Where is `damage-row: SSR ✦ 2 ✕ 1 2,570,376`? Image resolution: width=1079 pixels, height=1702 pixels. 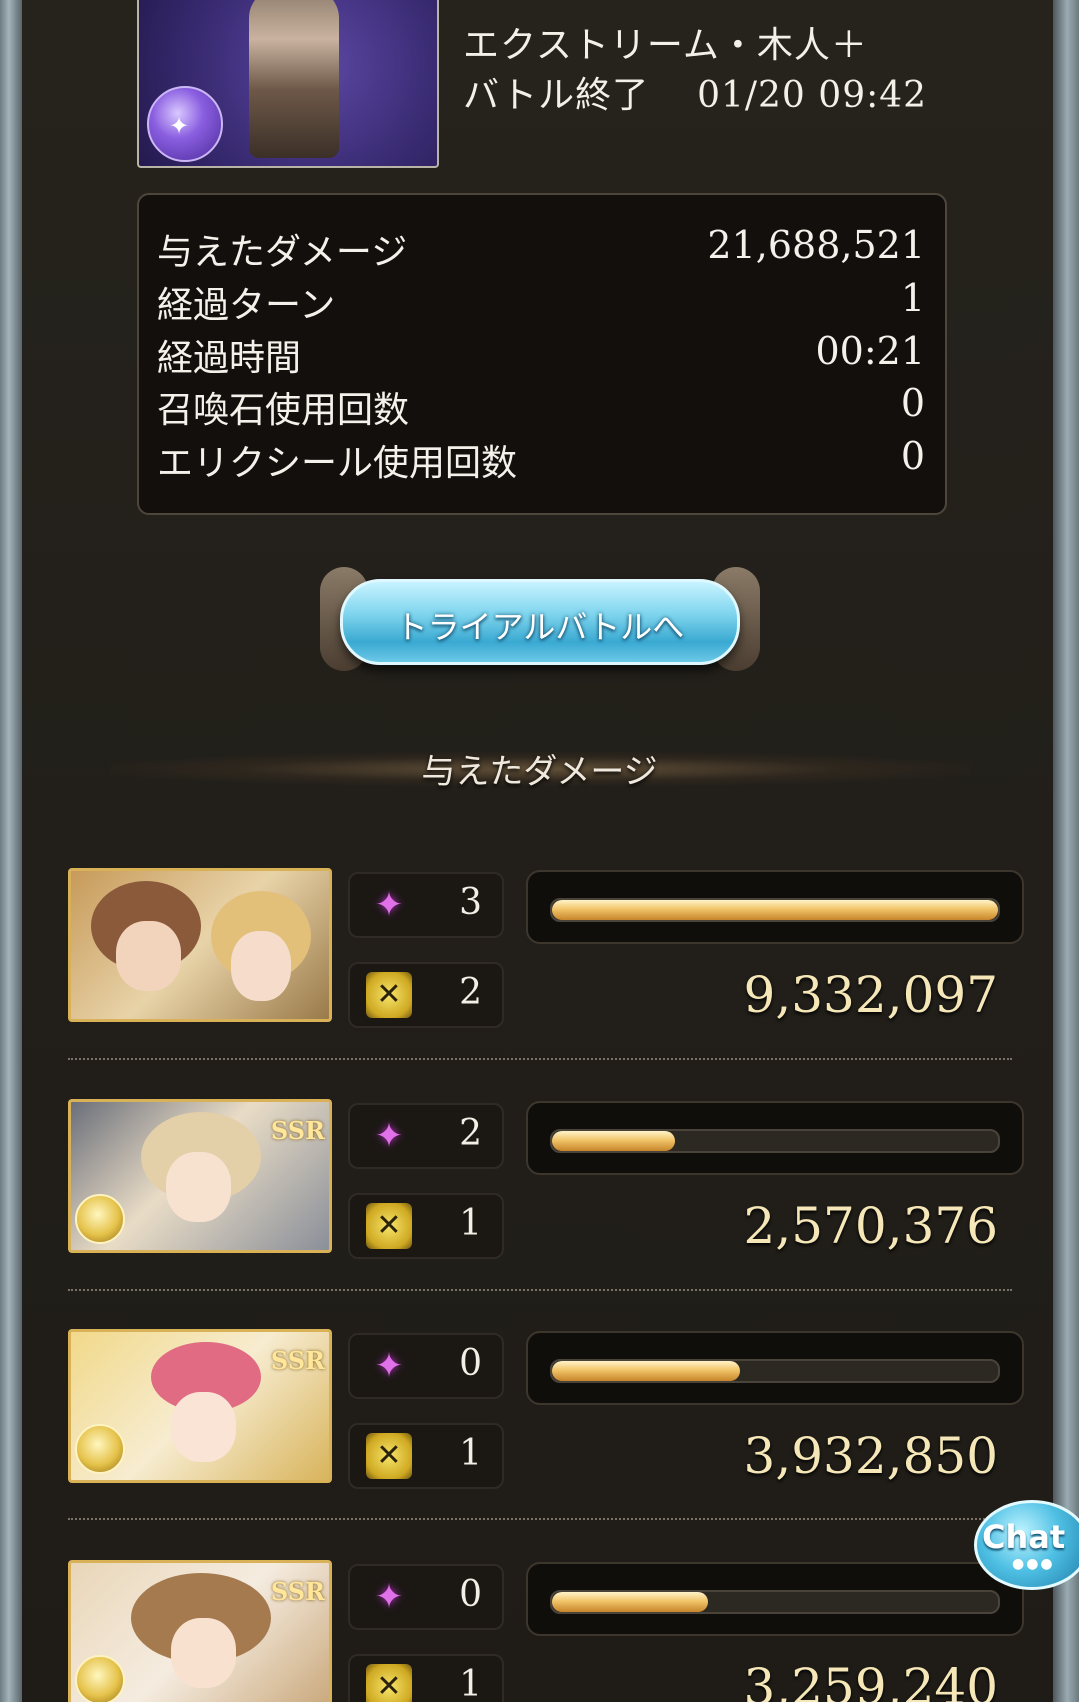
damage-row: SSR ✦ 2 ✕ 1 2,570,376 is located at coordinates (546, 1199).